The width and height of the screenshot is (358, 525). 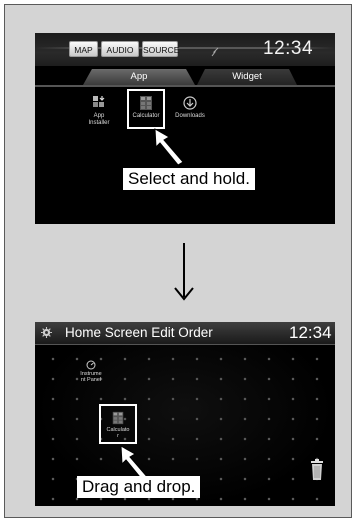 I want to click on source-button: SOURCE, so click(x=160, y=49).